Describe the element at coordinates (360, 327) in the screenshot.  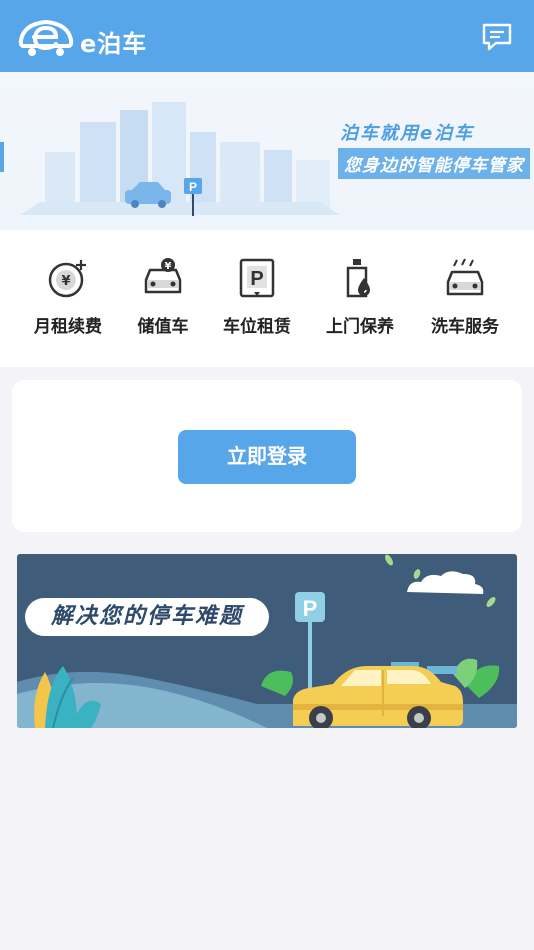
I see `service-label: 上门保养` at that location.